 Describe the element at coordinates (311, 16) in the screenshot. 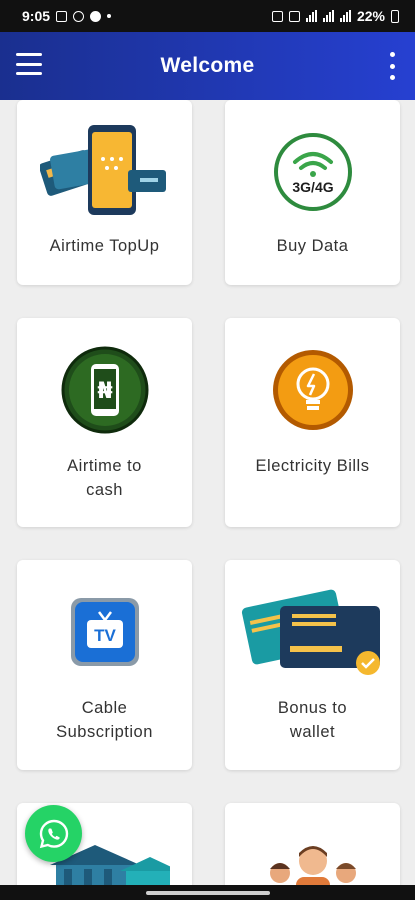

I see `signal-icon` at that location.